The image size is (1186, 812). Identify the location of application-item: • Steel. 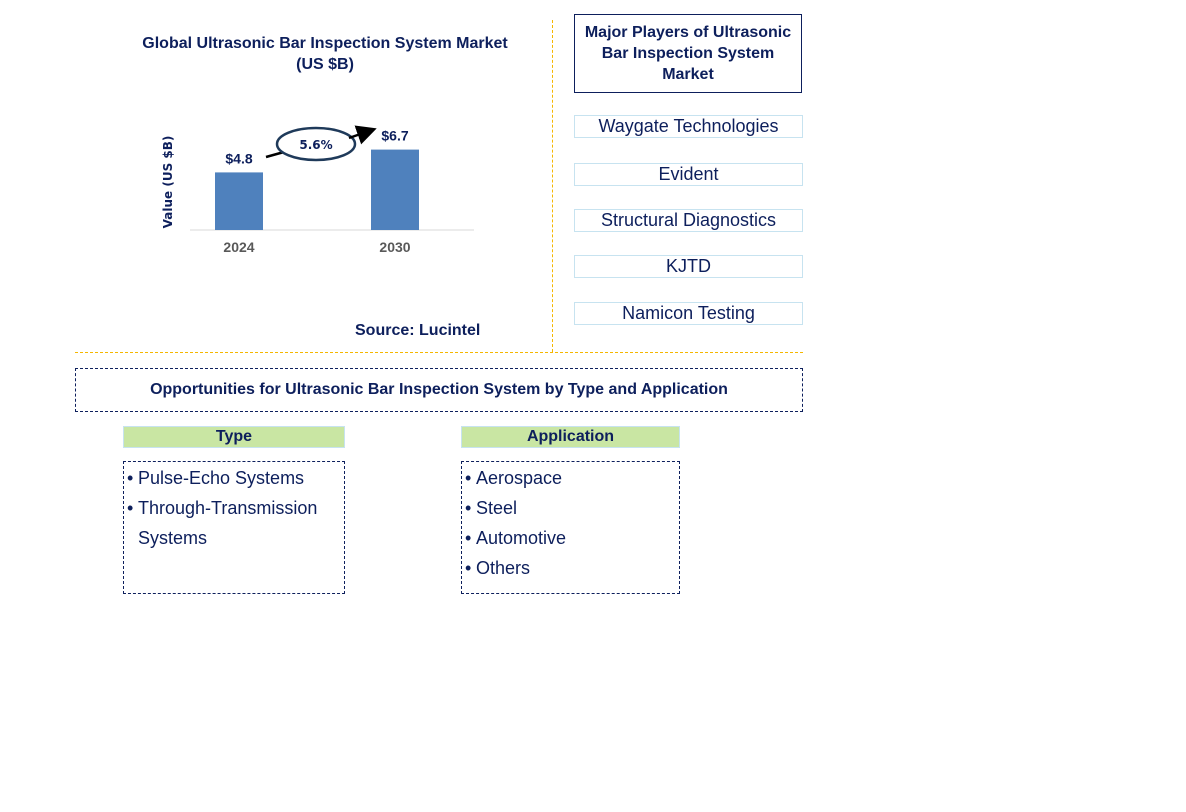
(572, 508).